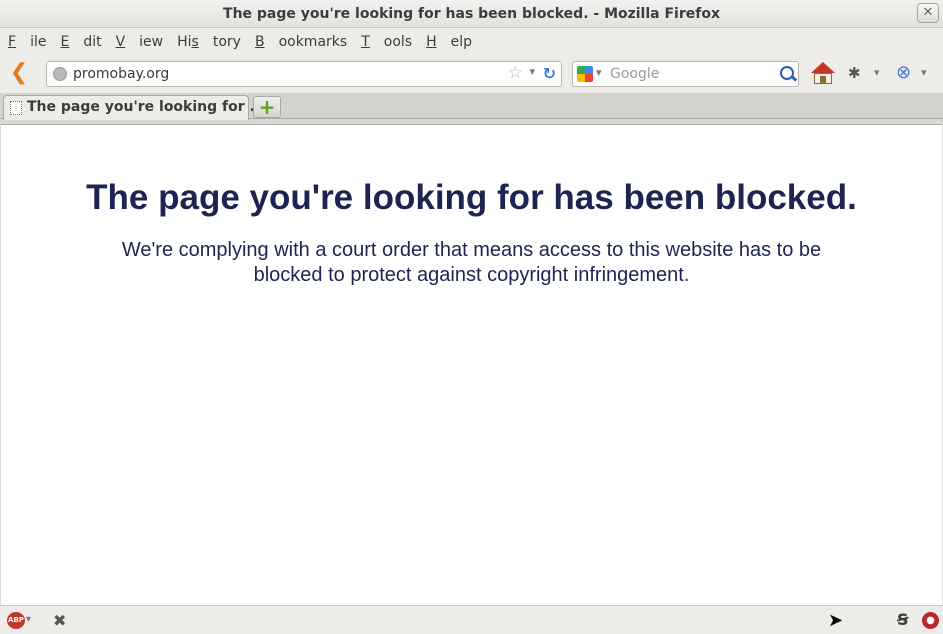 This screenshot has height=634, width=943. I want to click on navigation-toolbar: ❮ ☆ ▾ ↻ ▾ ✱ ▾ ⊗ ▾, so click(471, 74).